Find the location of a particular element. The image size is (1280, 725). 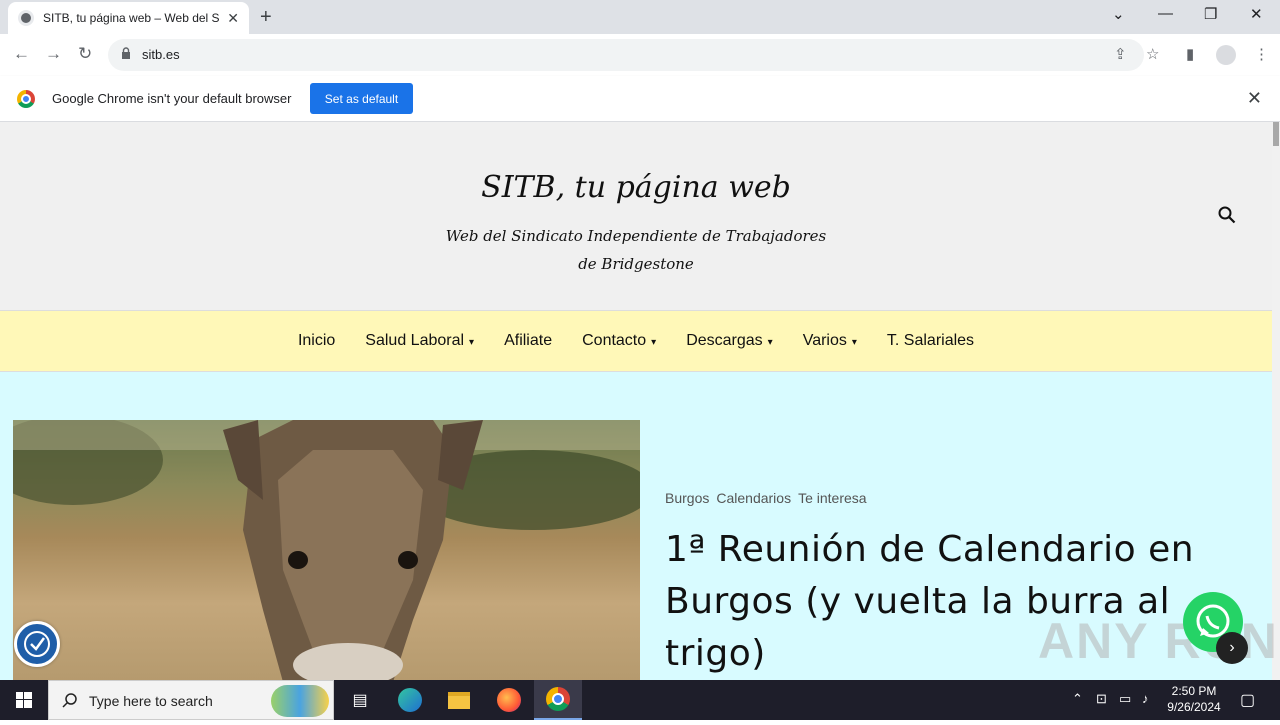

address-bar: sitb.es is located at coordinates (626, 55).